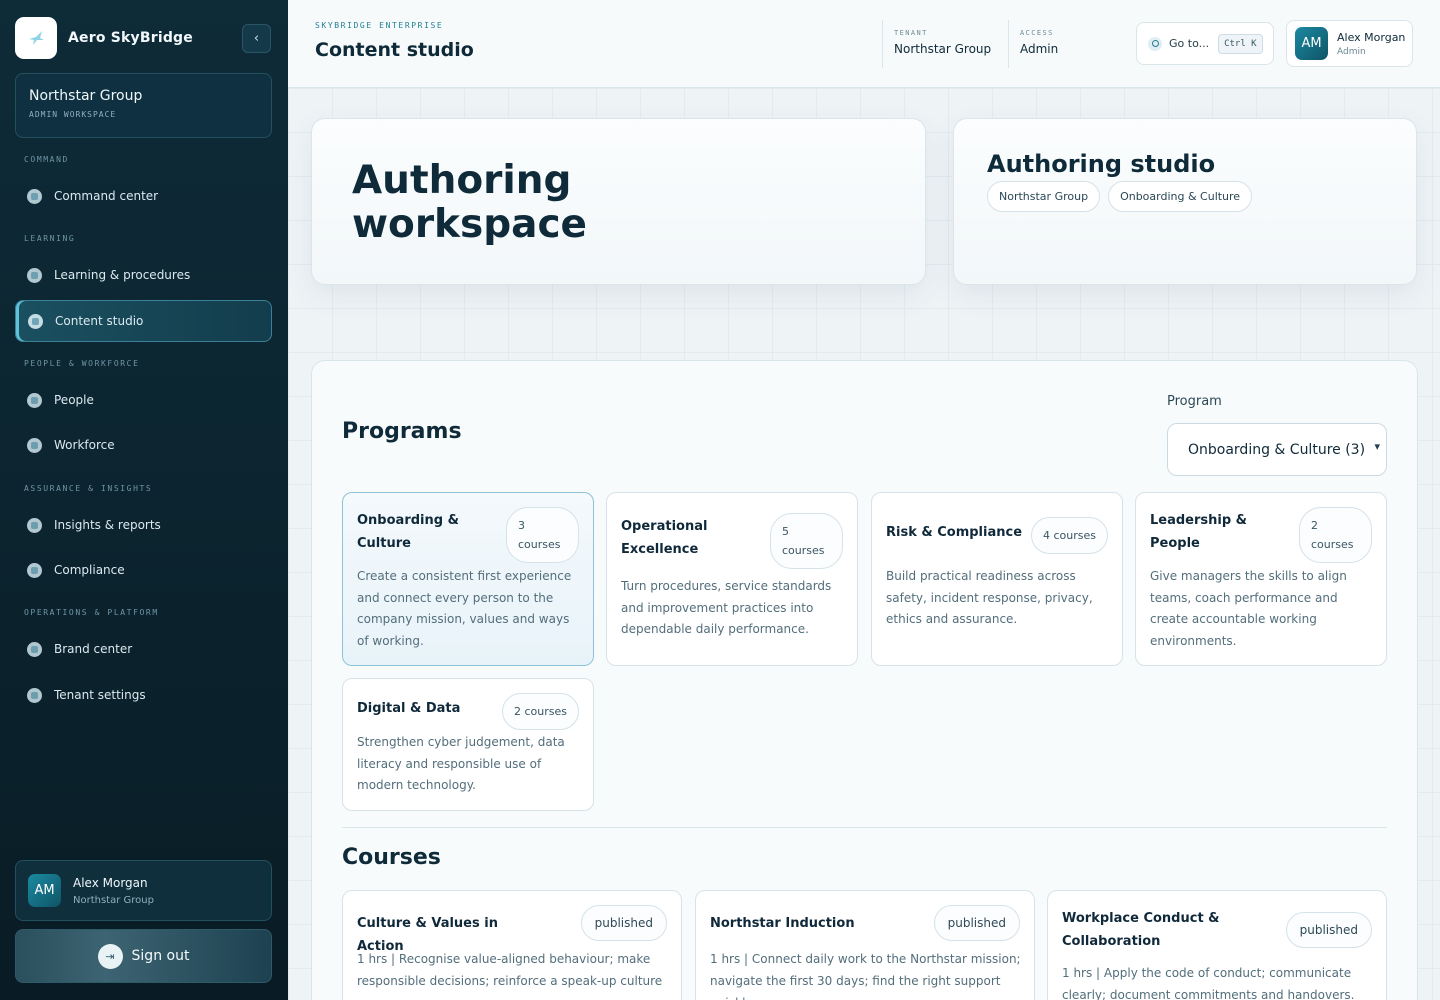 The width and height of the screenshot is (1440, 1000). I want to click on workspace-name: Northstar Group, so click(86, 96).